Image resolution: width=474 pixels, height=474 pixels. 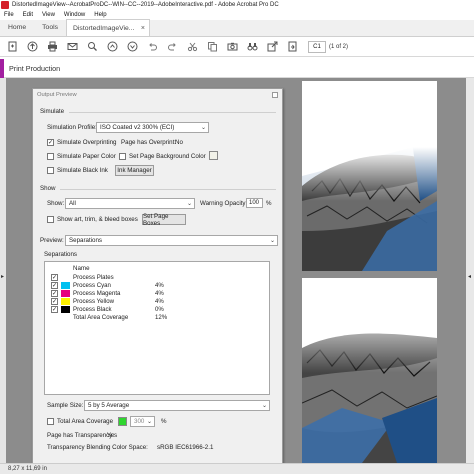 I want to click on search-icon, so click(x=92, y=47).